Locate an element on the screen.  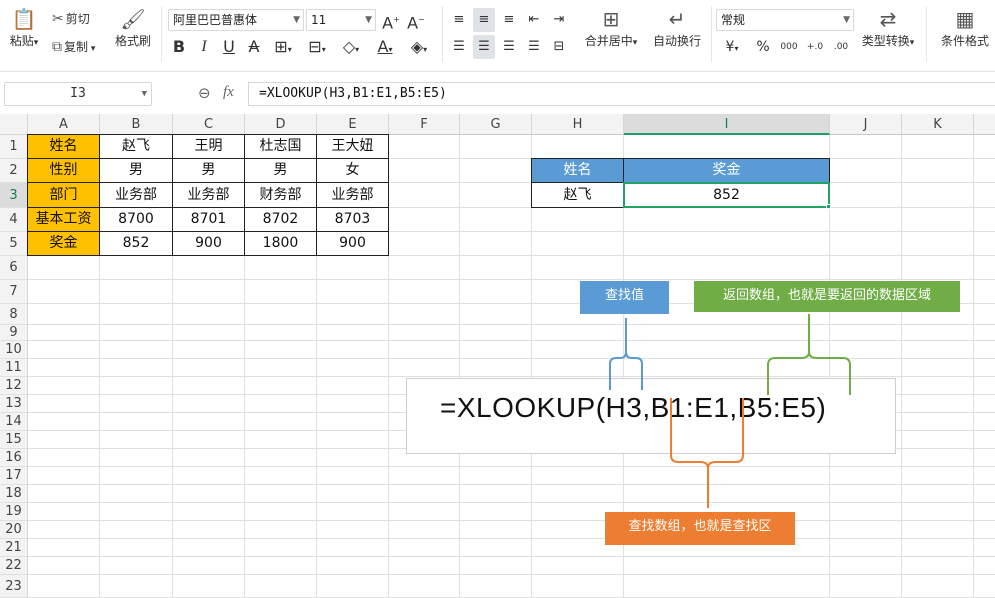
brace-lookup-value is located at coordinates (626, 354).